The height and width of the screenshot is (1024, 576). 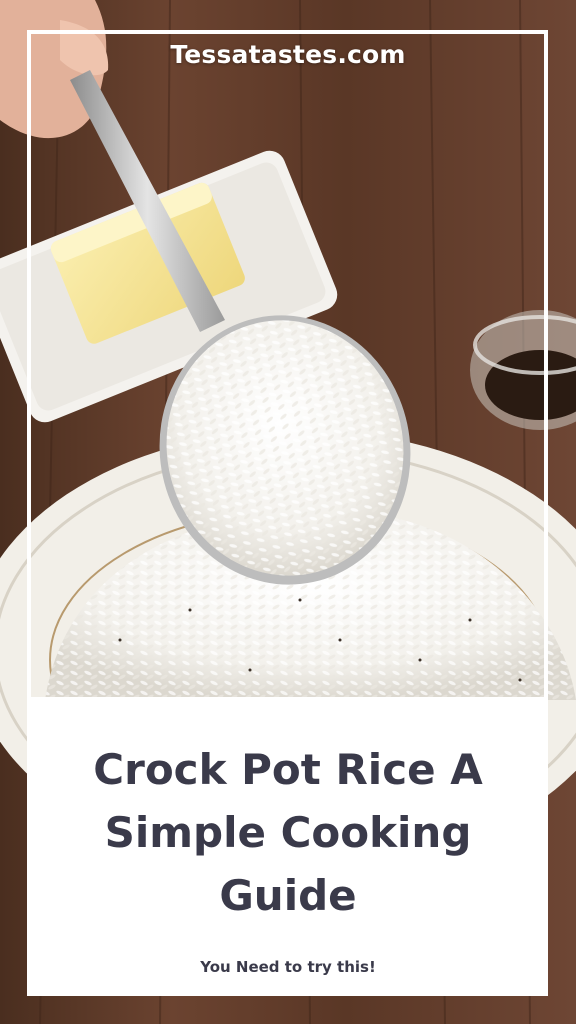 I want to click on pin-subtitle: You Need to try this!, so click(x=288, y=967).